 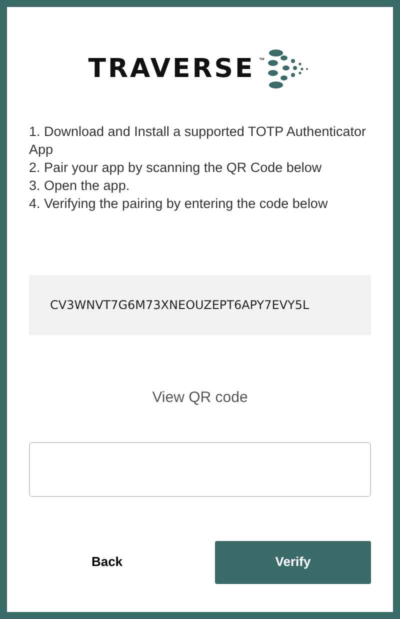 I want to click on secret-key: CV3WNVT7G6M73XNEOUZEPT6APY7EVY5L, so click(x=180, y=305).